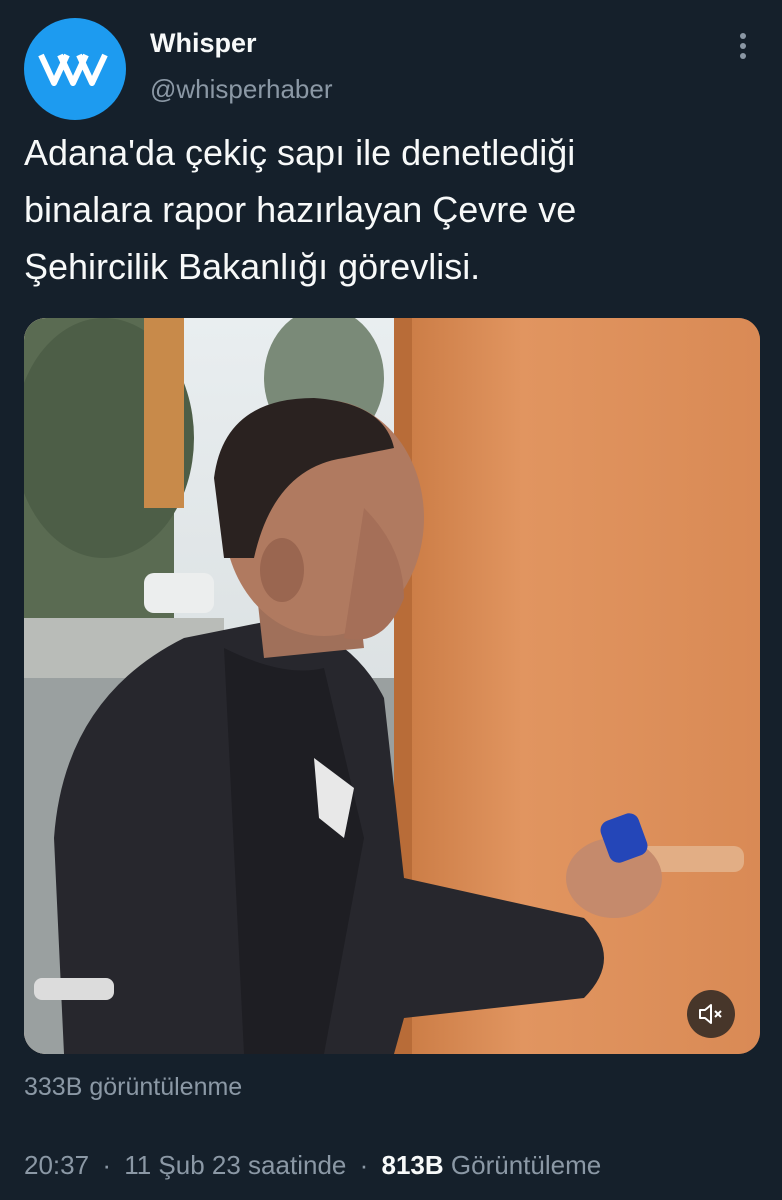 Image resolution: width=782 pixels, height=1200 pixels. I want to click on speaker-muted-icon, so click(710, 1014).